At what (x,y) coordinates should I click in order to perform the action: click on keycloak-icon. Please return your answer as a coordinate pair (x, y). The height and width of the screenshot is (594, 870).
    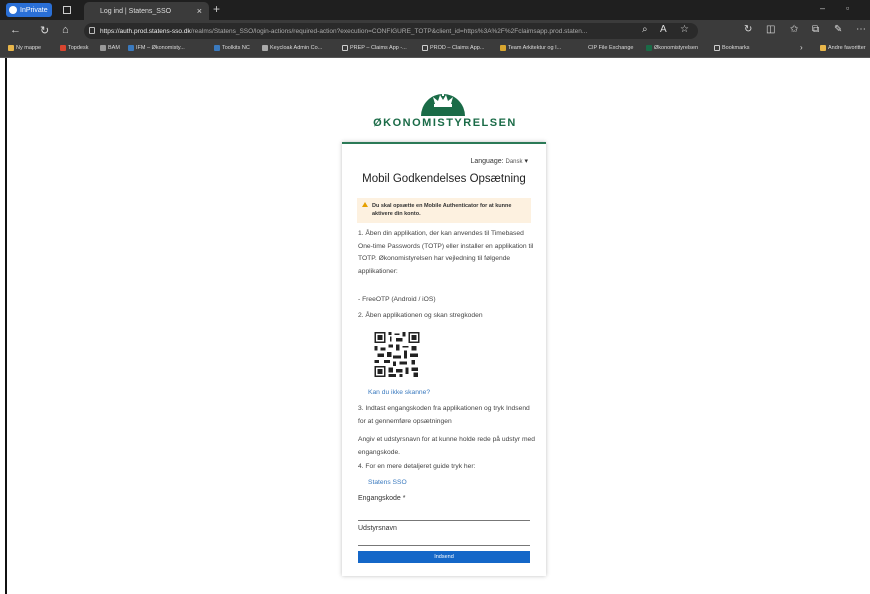
    Looking at the image, I should click on (265, 48).